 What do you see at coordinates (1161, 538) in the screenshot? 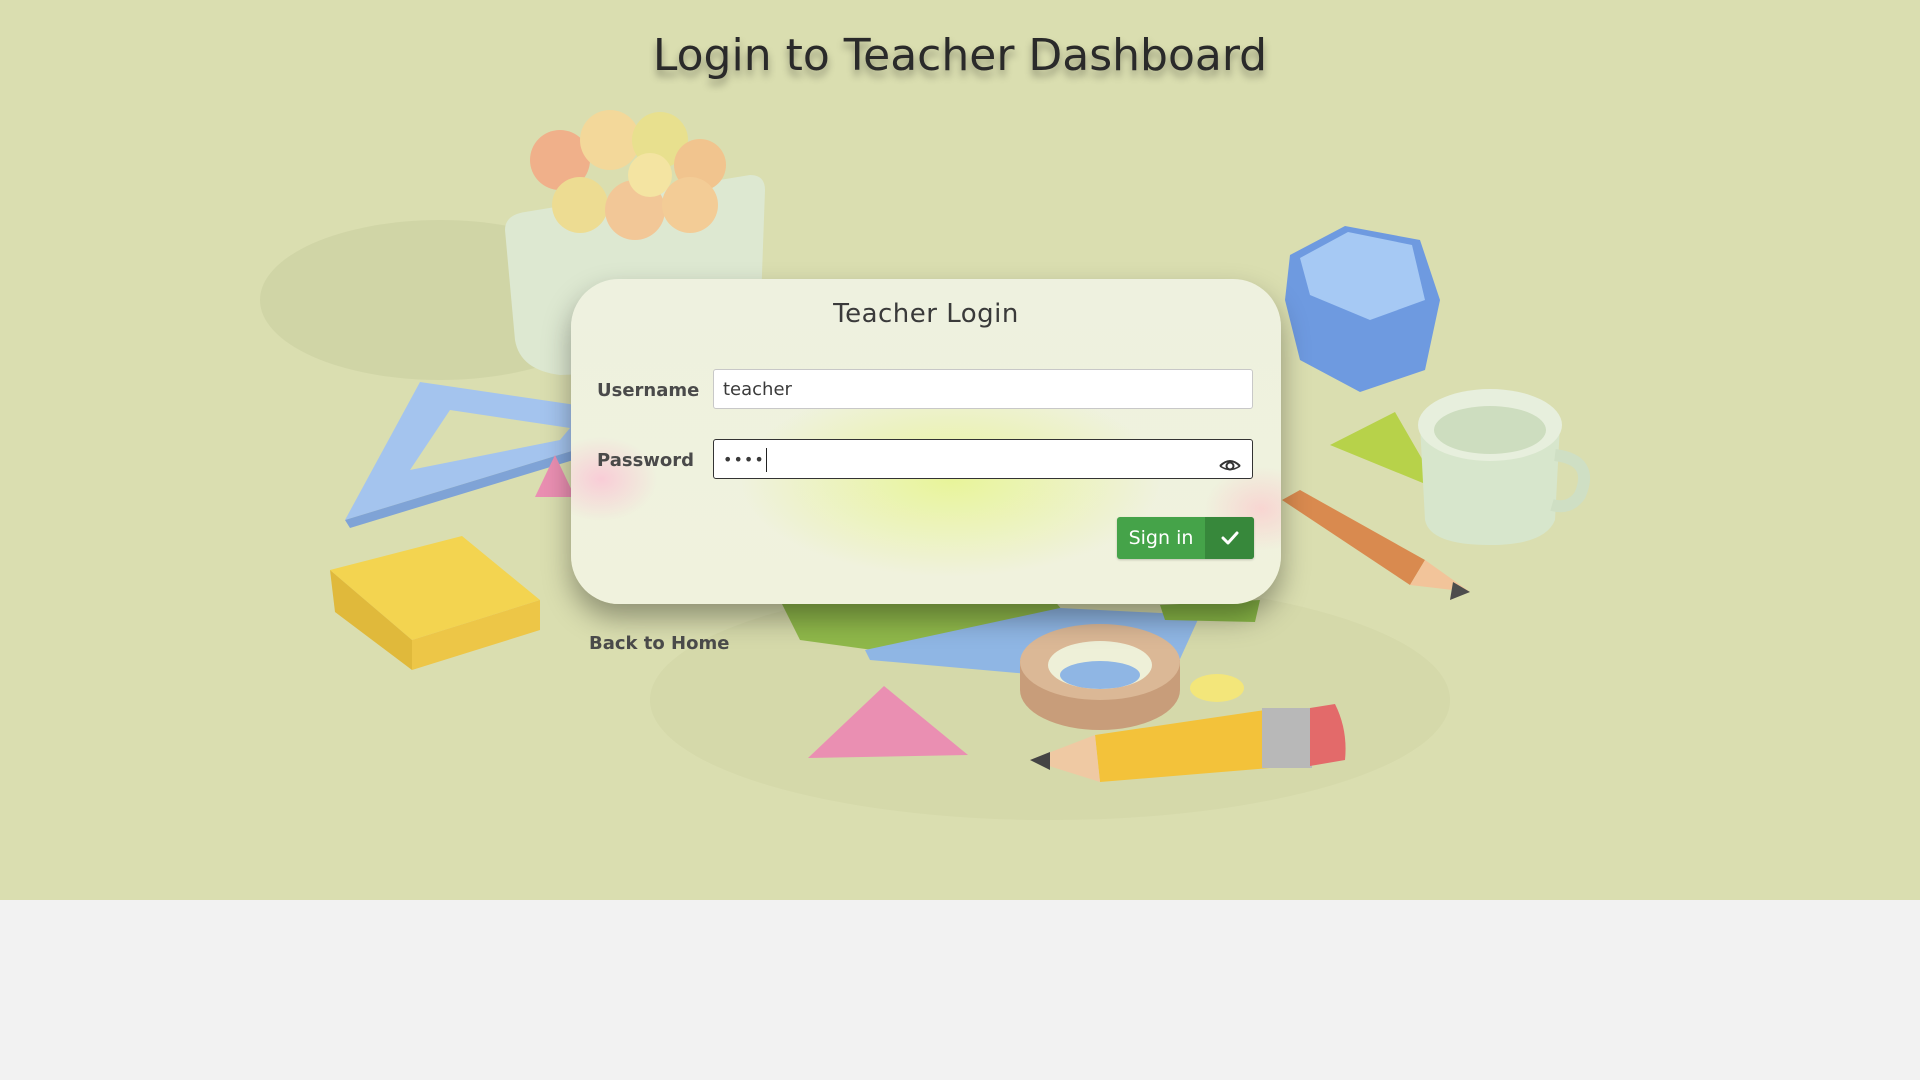
I see `sign-in-label: Sign in` at bounding box center [1161, 538].